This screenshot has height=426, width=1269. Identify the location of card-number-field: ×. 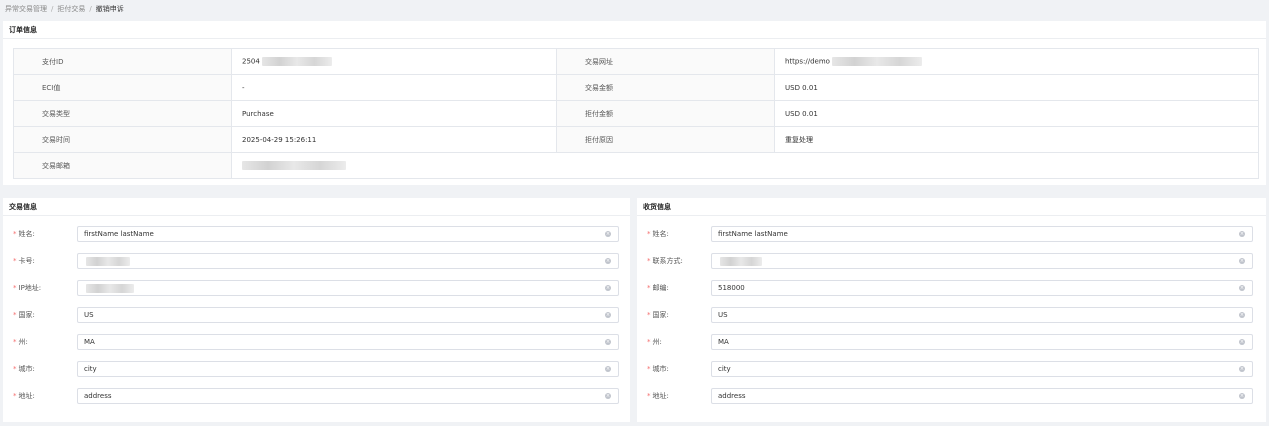
(348, 261).